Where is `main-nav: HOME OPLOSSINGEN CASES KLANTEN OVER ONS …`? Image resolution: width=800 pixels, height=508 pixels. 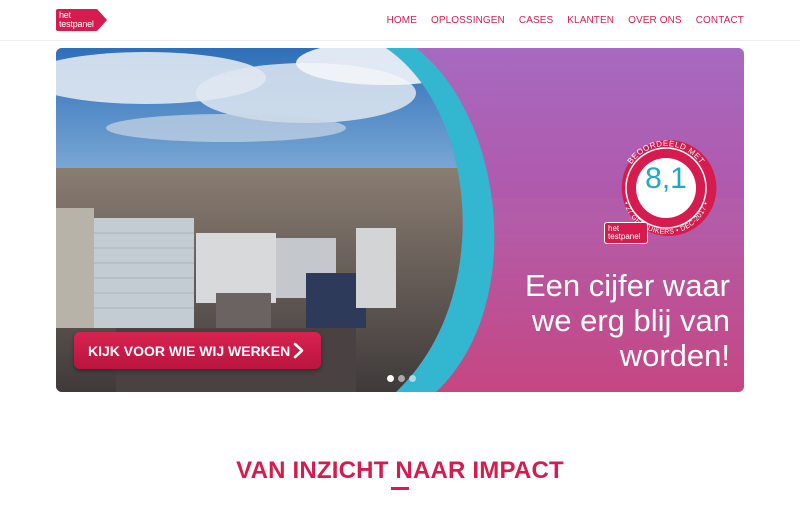 main-nav: HOME OPLOSSINGEN CASES KLANTEN OVER ONS … is located at coordinates (558, 20).